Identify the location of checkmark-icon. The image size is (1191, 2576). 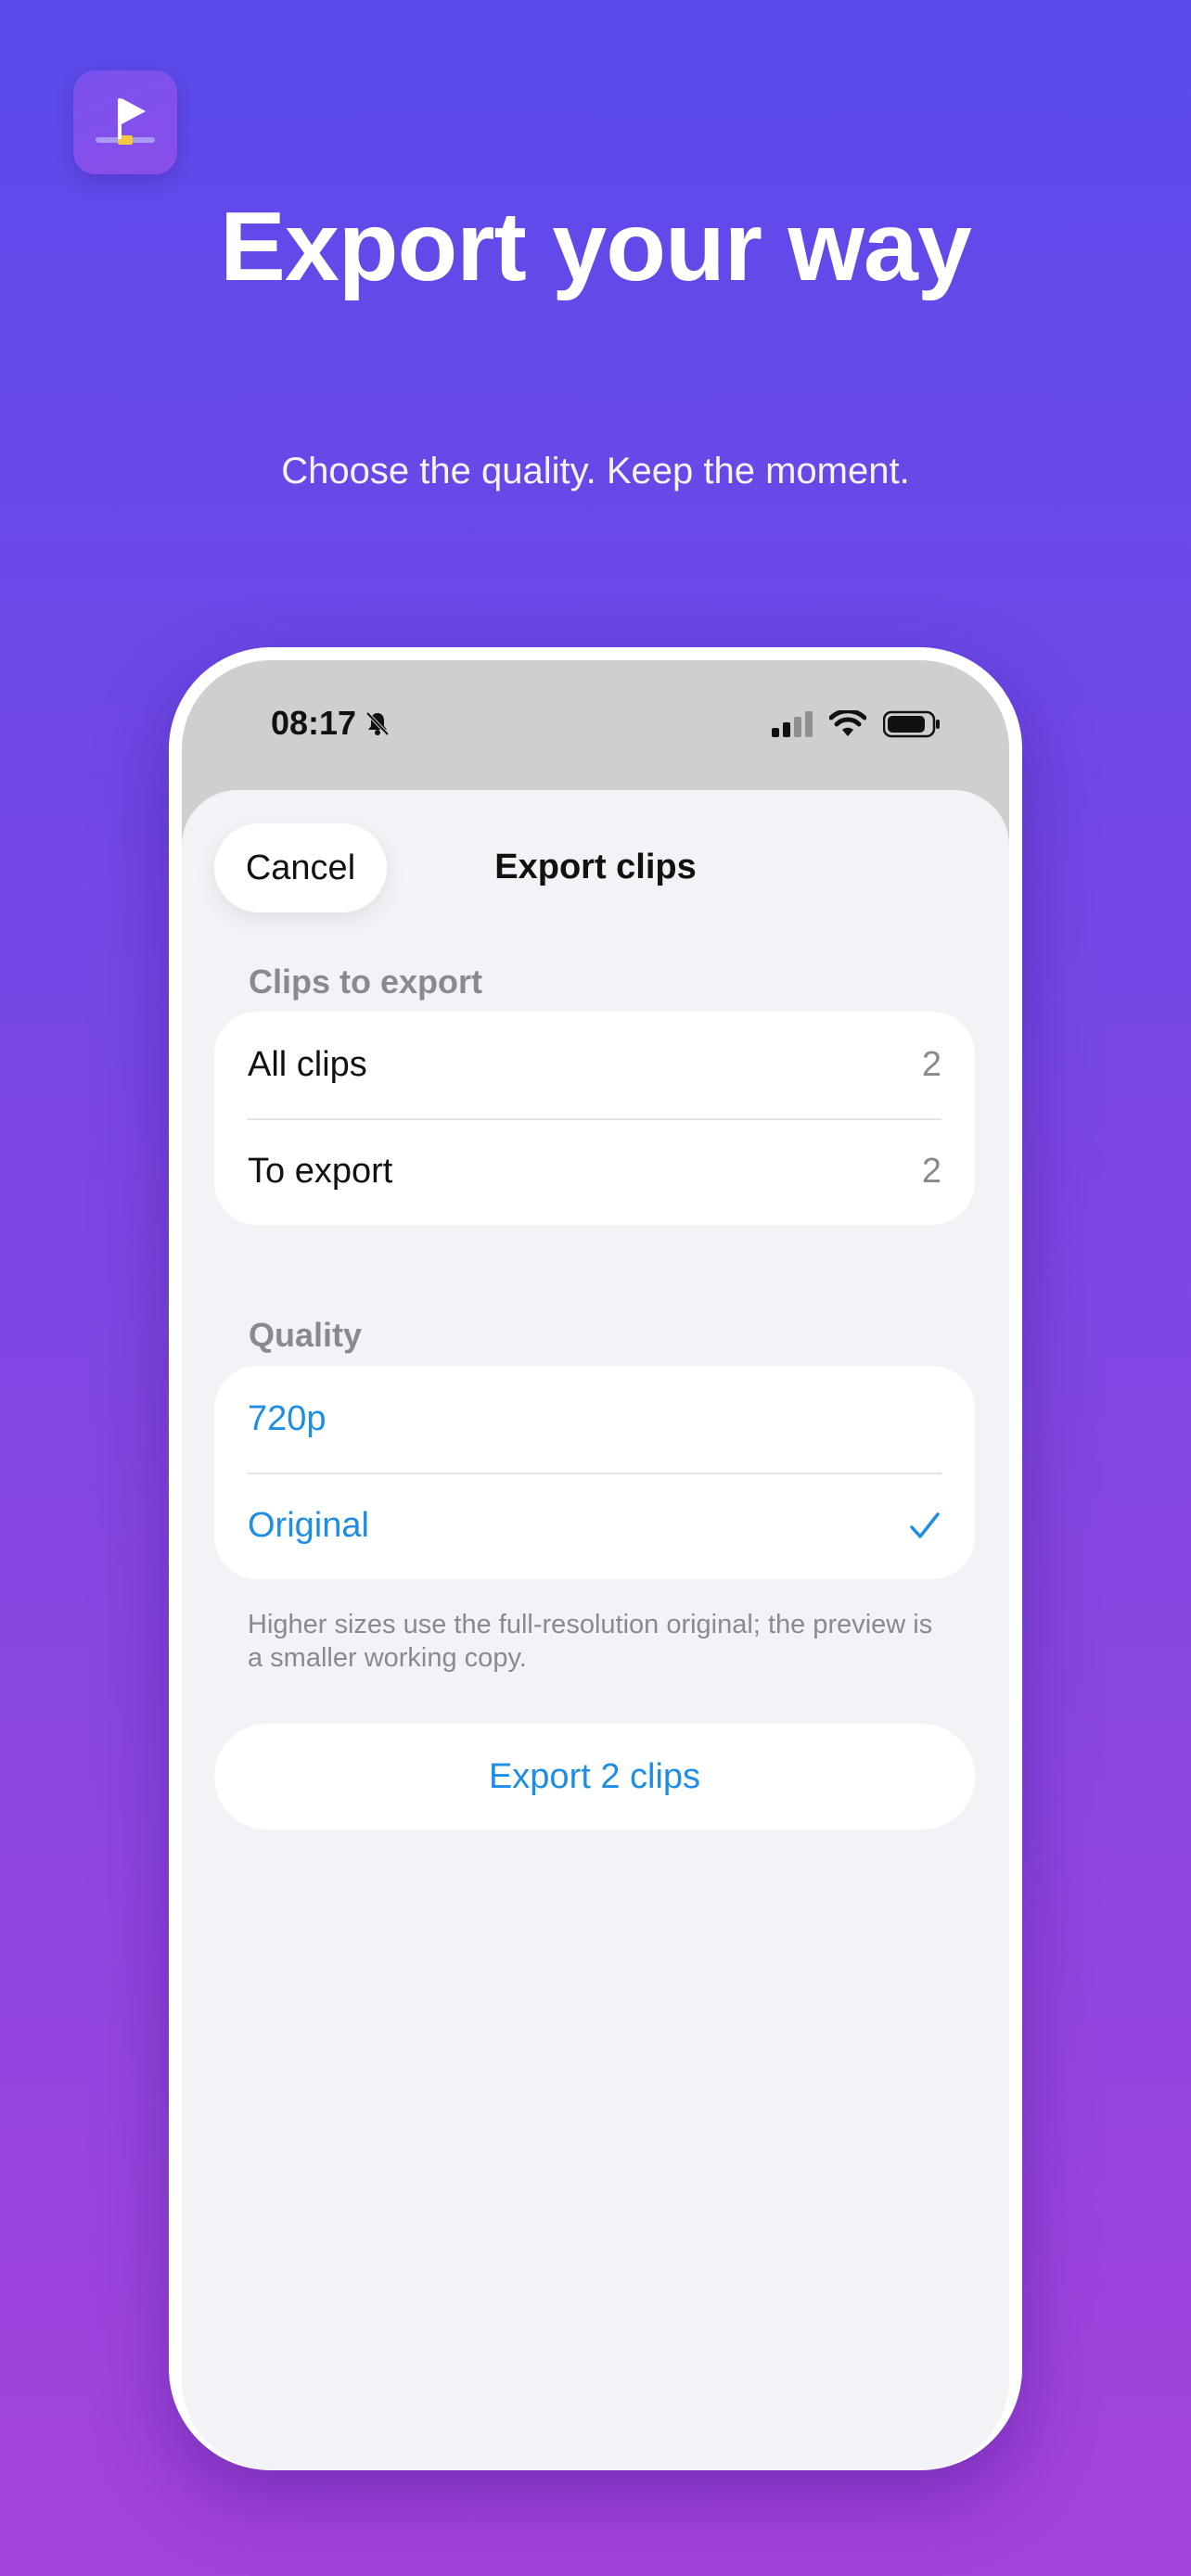
(925, 1525).